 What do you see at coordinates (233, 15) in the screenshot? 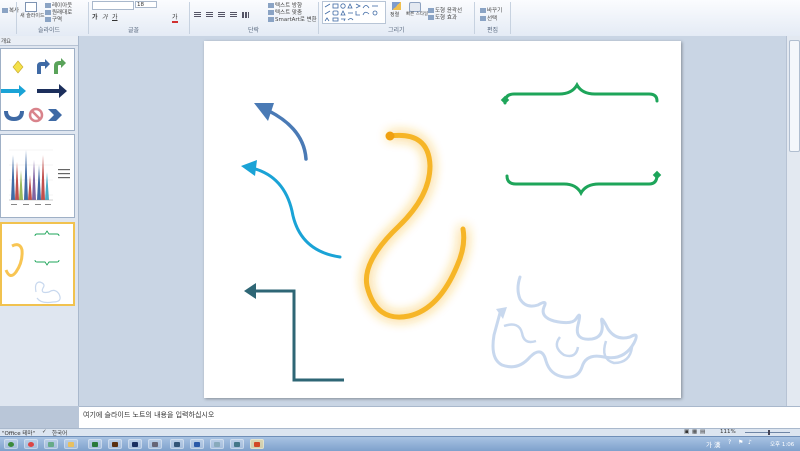
I see `justify-icon` at bounding box center [233, 15].